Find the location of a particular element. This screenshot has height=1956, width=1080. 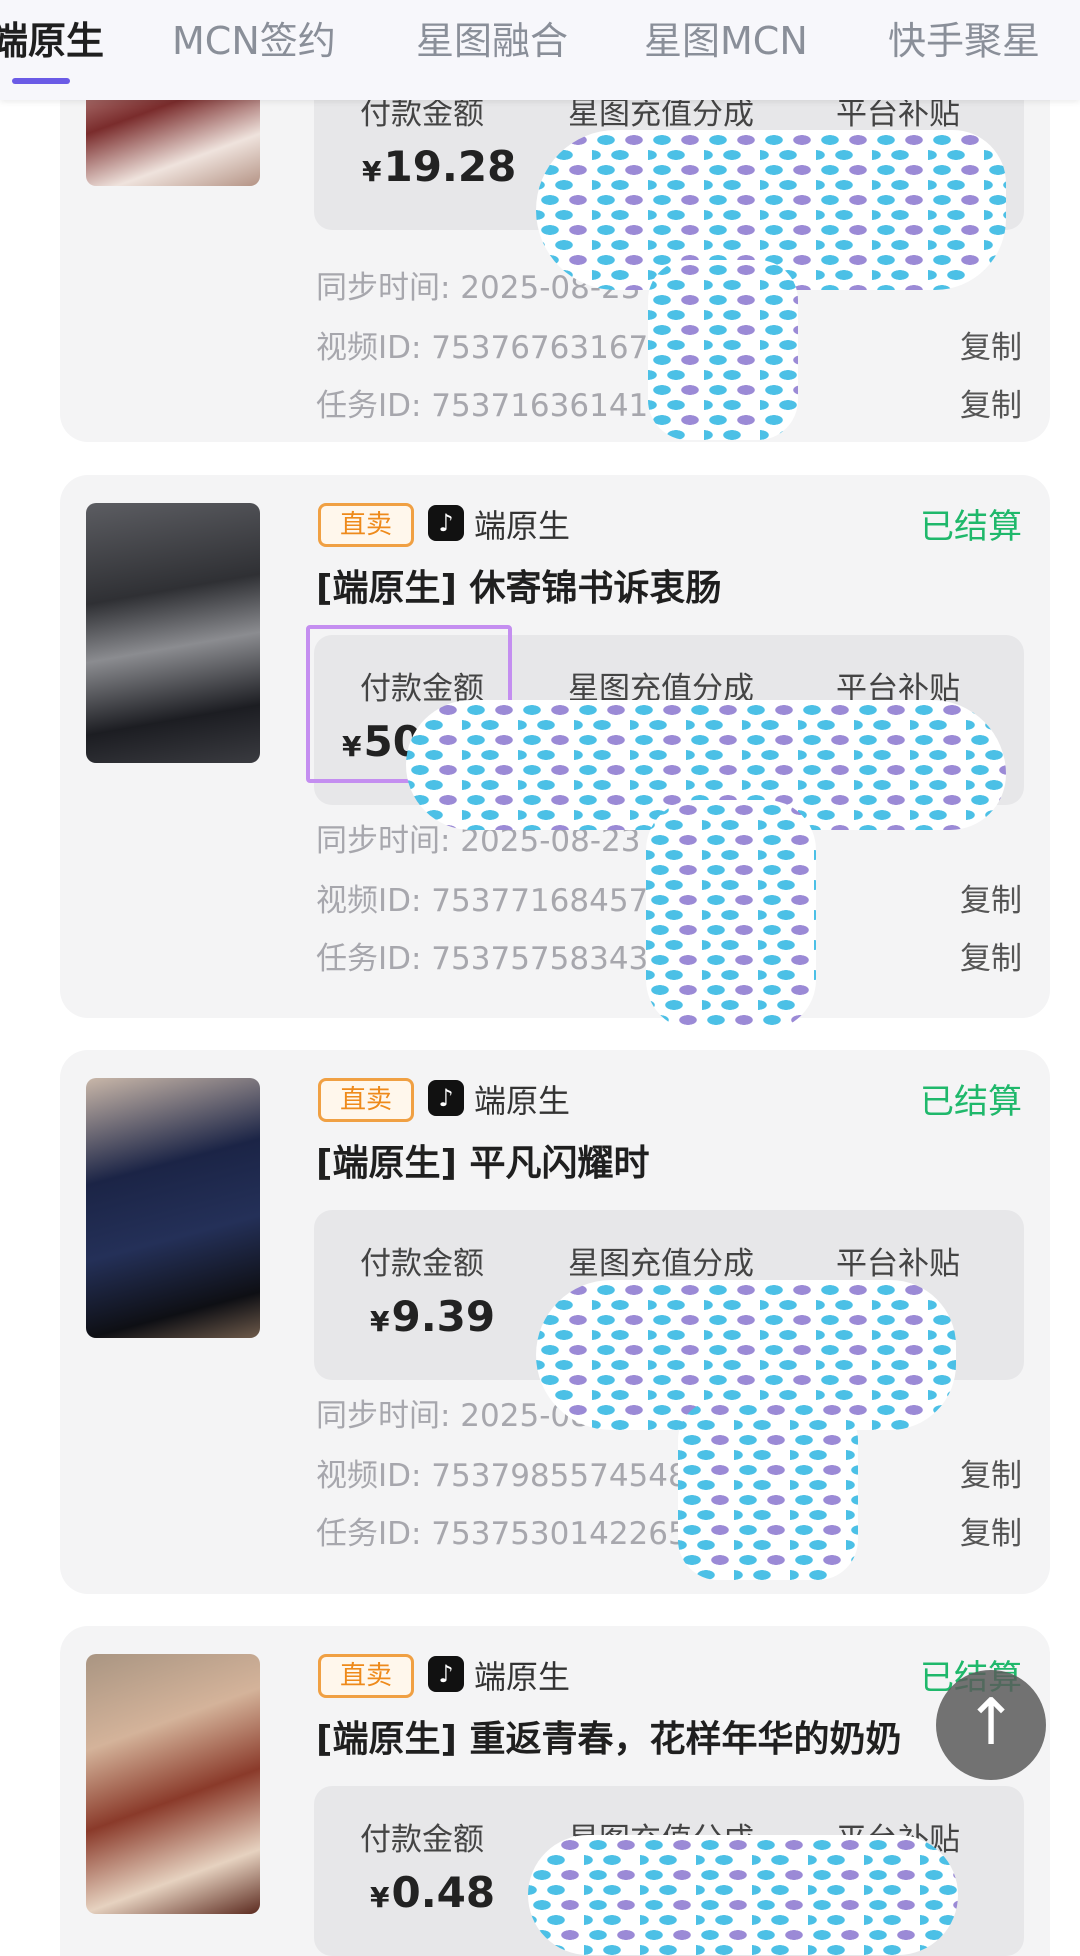

task-id: 任务ID: 7537575834398 is located at coordinates (502, 959).